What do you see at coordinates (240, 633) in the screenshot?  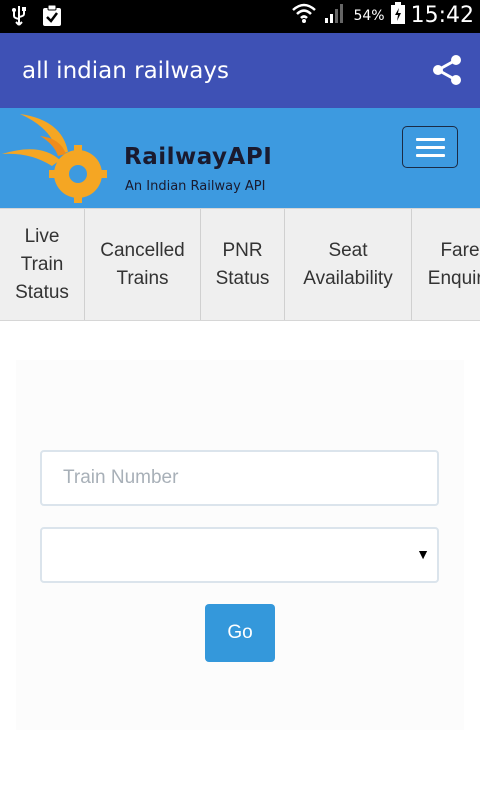 I see `go-button: Go` at bounding box center [240, 633].